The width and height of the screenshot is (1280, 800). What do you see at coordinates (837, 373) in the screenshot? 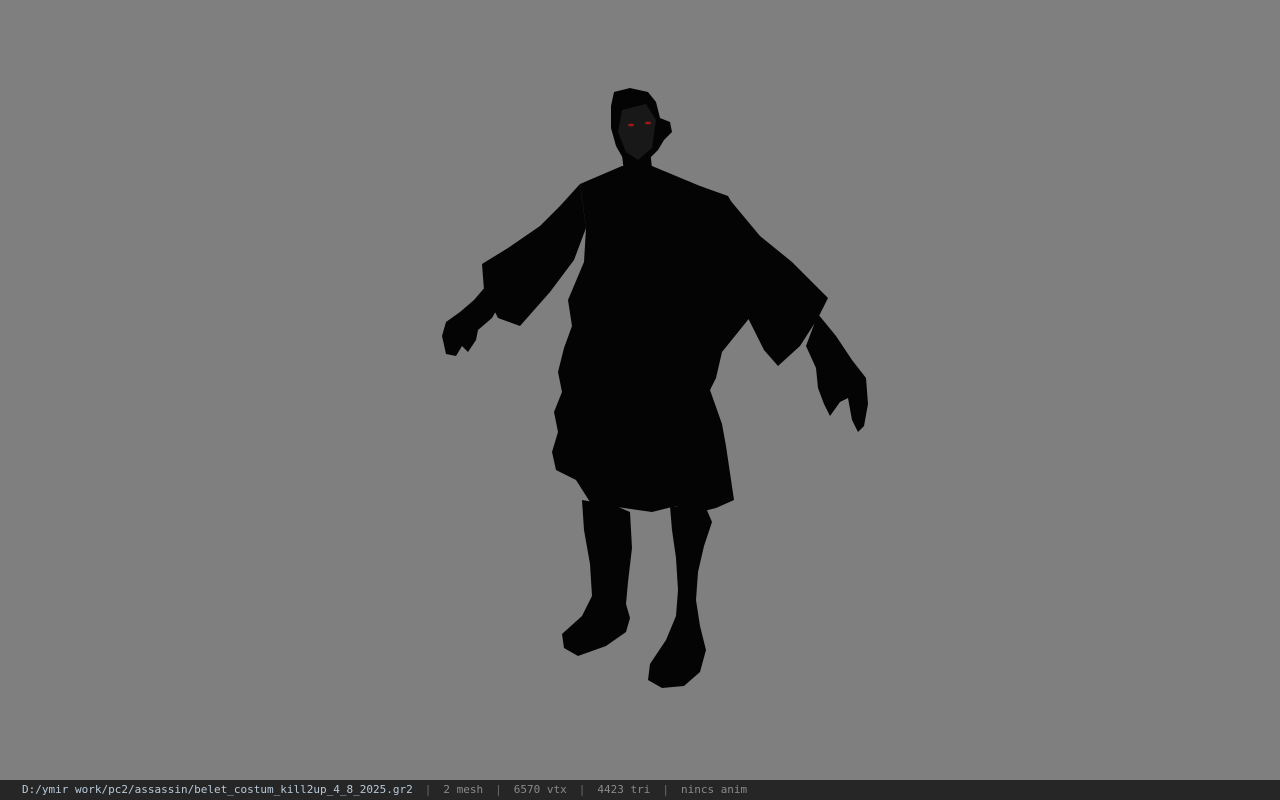
I see `model-right-hand` at bounding box center [837, 373].